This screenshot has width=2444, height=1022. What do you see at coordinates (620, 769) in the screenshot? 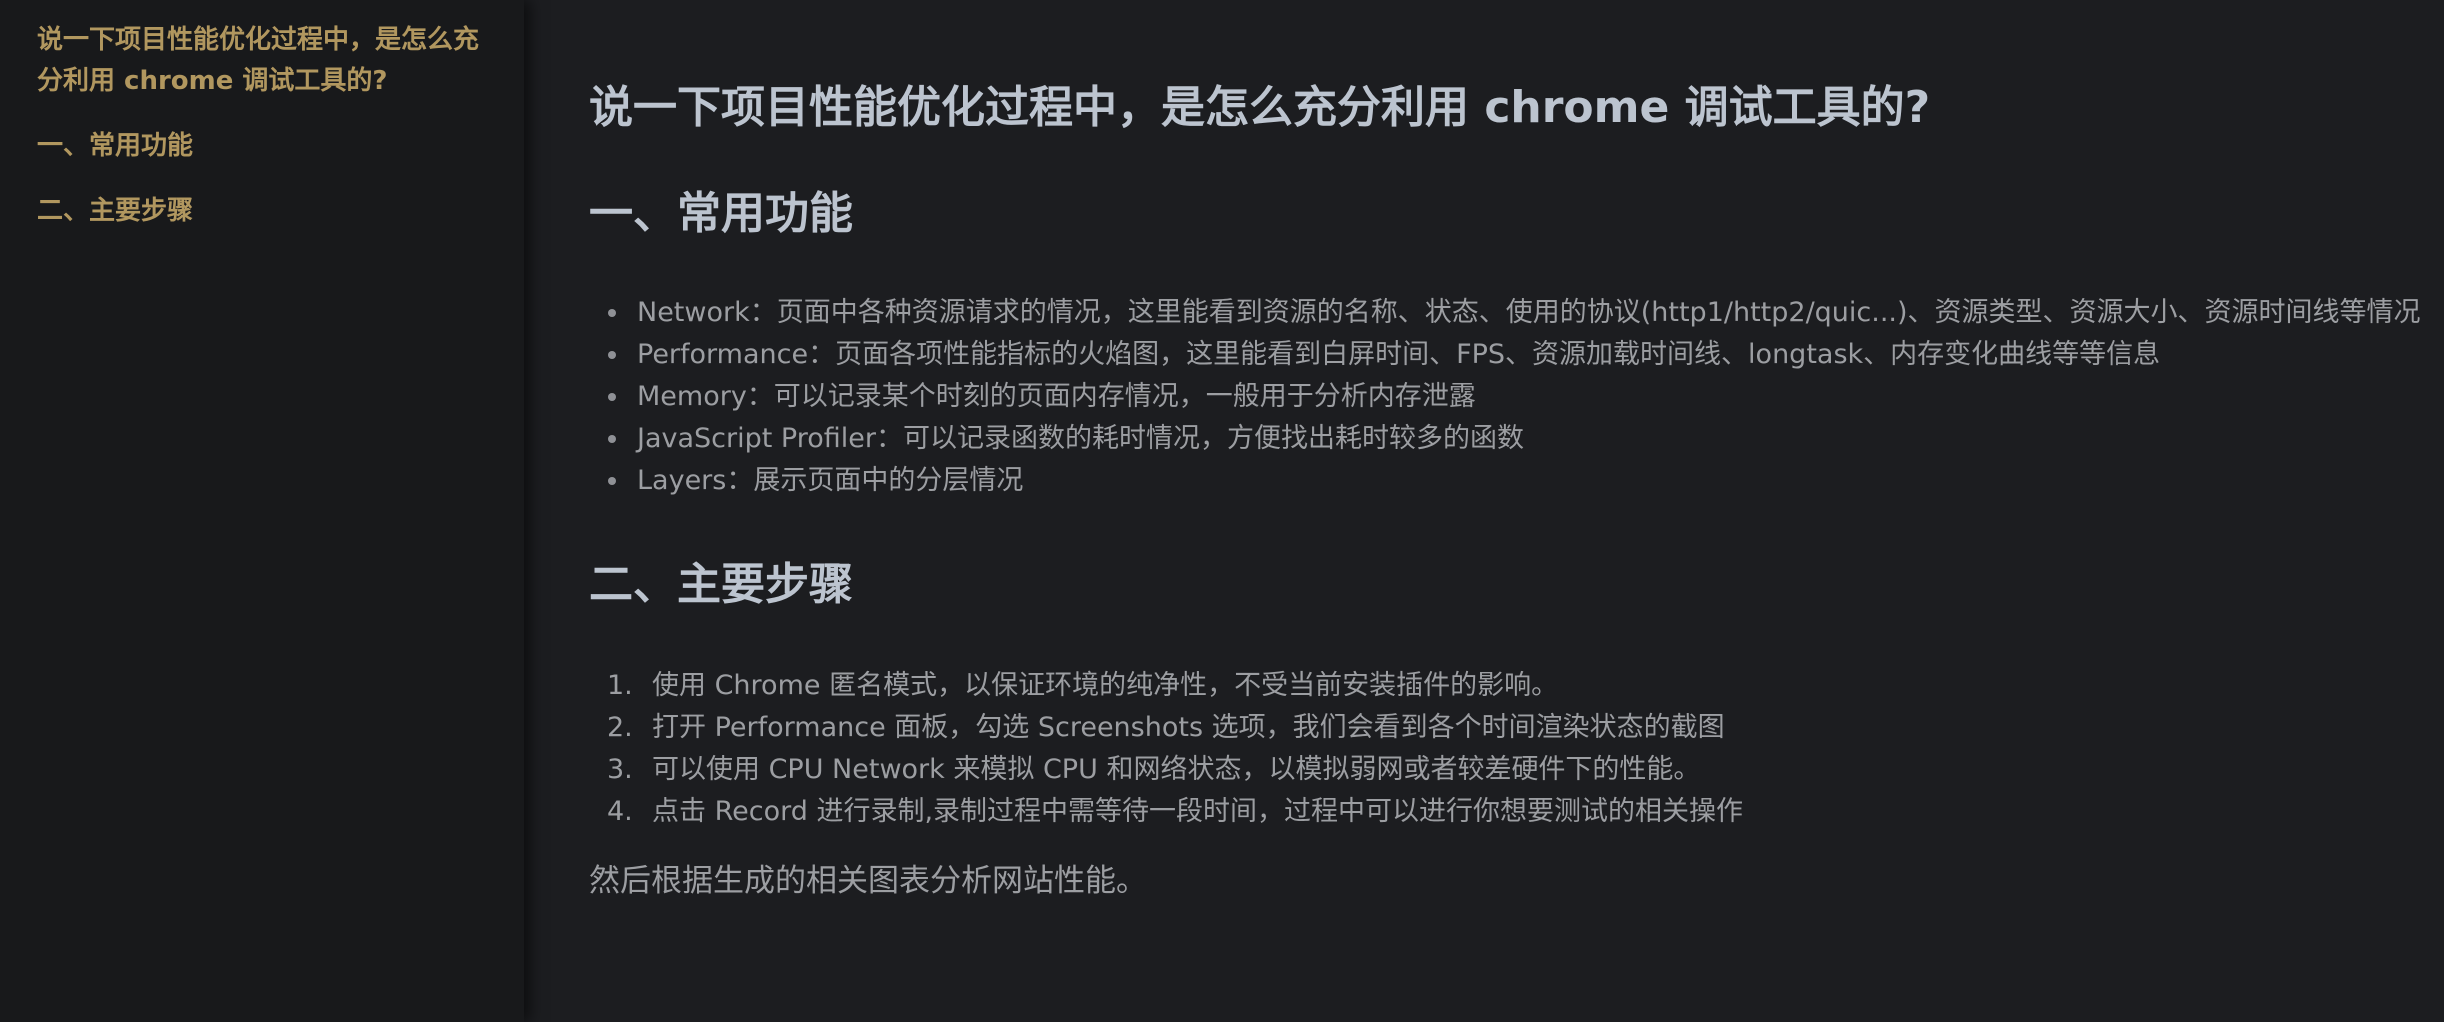
I see `step-number: 3.` at bounding box center [620, 769].